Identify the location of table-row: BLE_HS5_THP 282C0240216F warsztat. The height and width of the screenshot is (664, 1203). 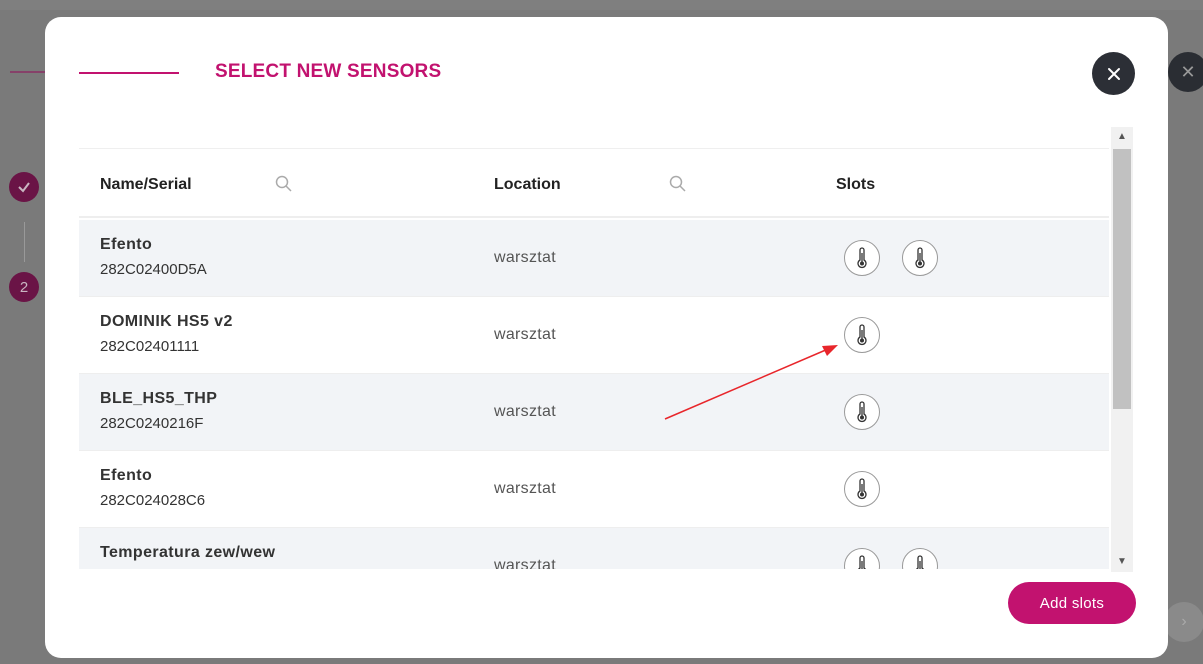
(594, 412).